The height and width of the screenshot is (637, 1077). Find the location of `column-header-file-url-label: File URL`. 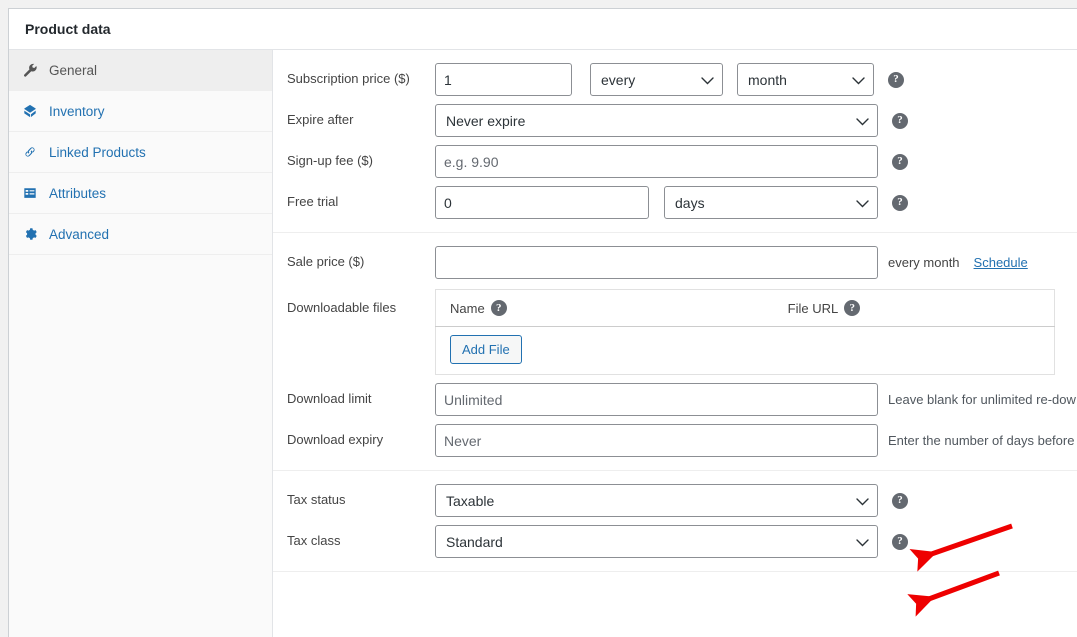

column-header-file-url-label: File URL is located at coordinates (813, 308).